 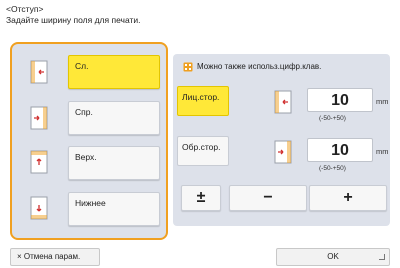 I want to click on front-margin-value: 10, so click(x=340, y=100).